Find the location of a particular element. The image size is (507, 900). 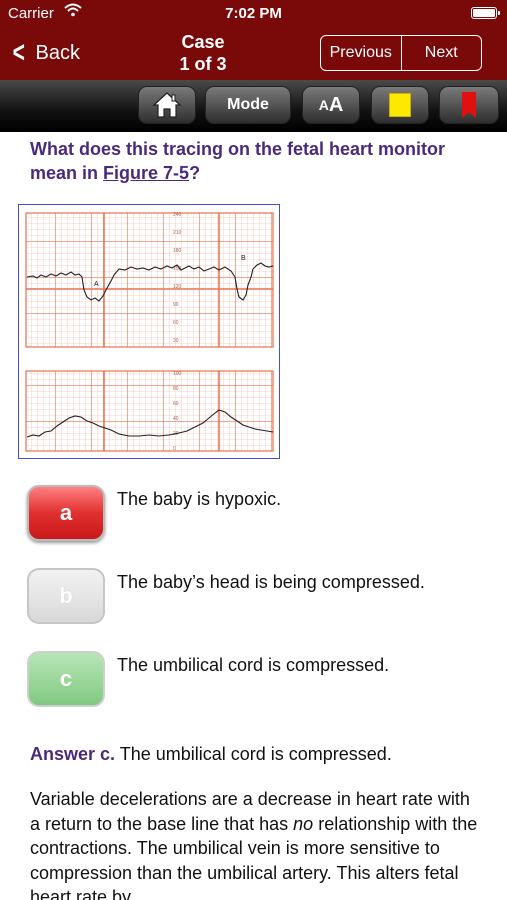

choice-b-button: b is located at coordinates (66, 596).